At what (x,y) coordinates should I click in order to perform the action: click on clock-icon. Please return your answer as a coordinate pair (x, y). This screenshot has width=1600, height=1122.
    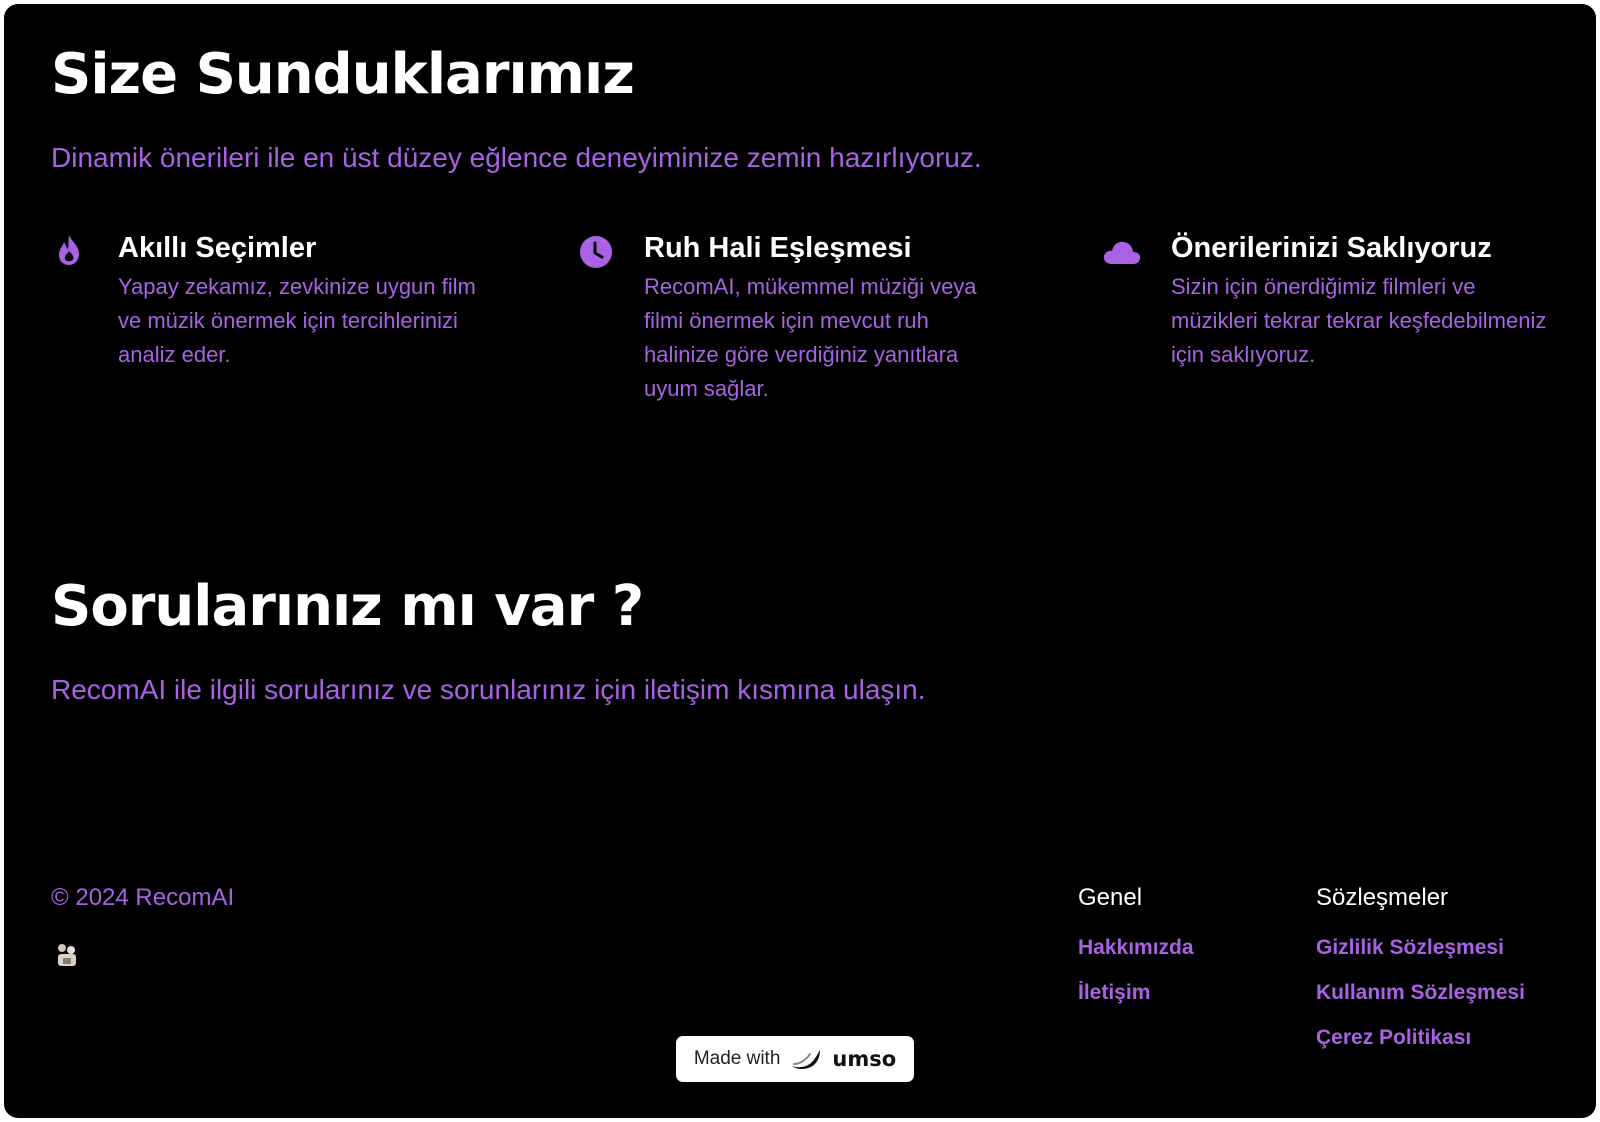
    Looking at the image, I should click on (596, 252).